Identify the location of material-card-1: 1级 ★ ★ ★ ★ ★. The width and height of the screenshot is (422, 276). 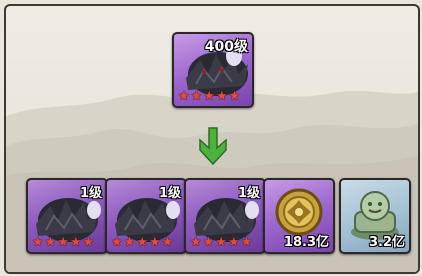
(67, 216).